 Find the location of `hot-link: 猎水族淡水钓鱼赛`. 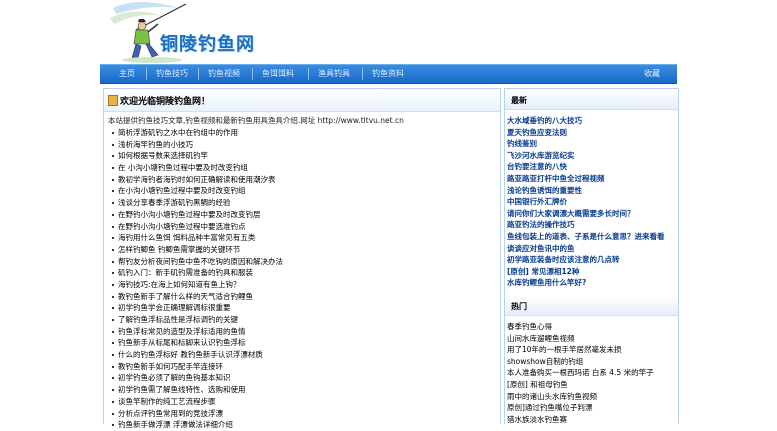

hot-link: 猎水族淡水钓鱼赛 is located at coordinates (580, 420).